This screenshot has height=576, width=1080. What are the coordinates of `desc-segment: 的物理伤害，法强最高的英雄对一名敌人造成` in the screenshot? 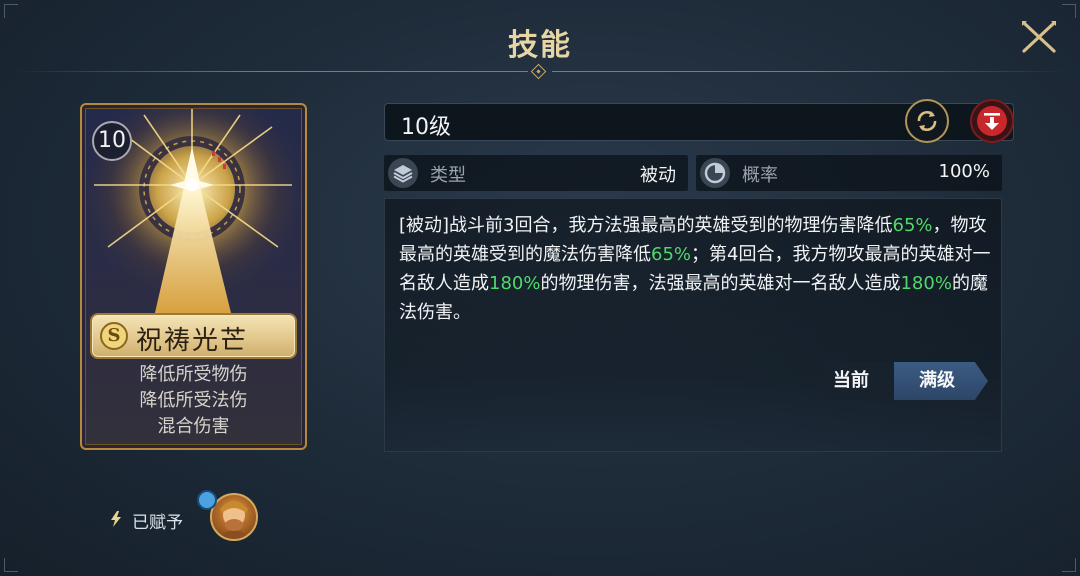 It's located at (720, 283).